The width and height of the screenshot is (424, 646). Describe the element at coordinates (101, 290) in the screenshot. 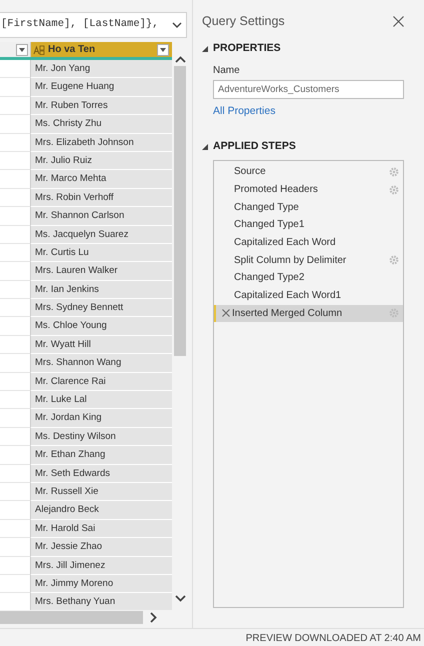

I see `table-cell: Mr. Ian Jenkins` at that location.